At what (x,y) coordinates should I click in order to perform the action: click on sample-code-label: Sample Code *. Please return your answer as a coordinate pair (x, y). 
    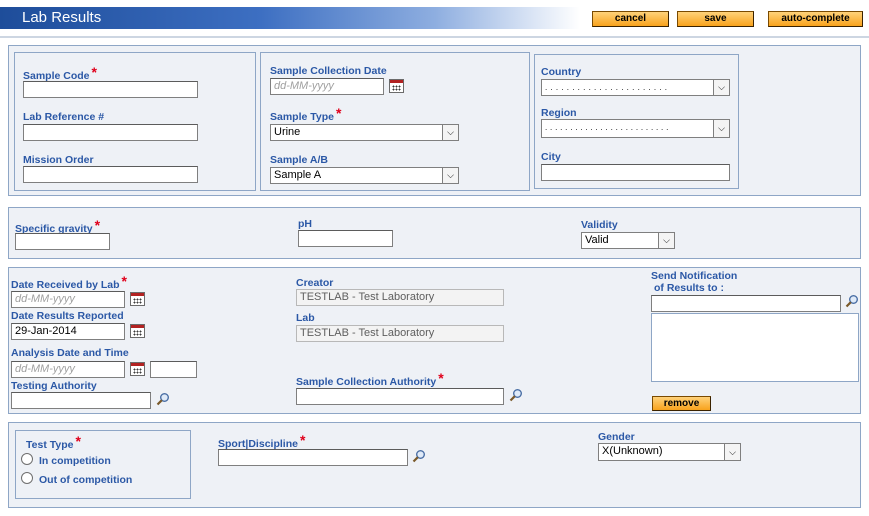
    Looking at the image, I should click on (60, 73).